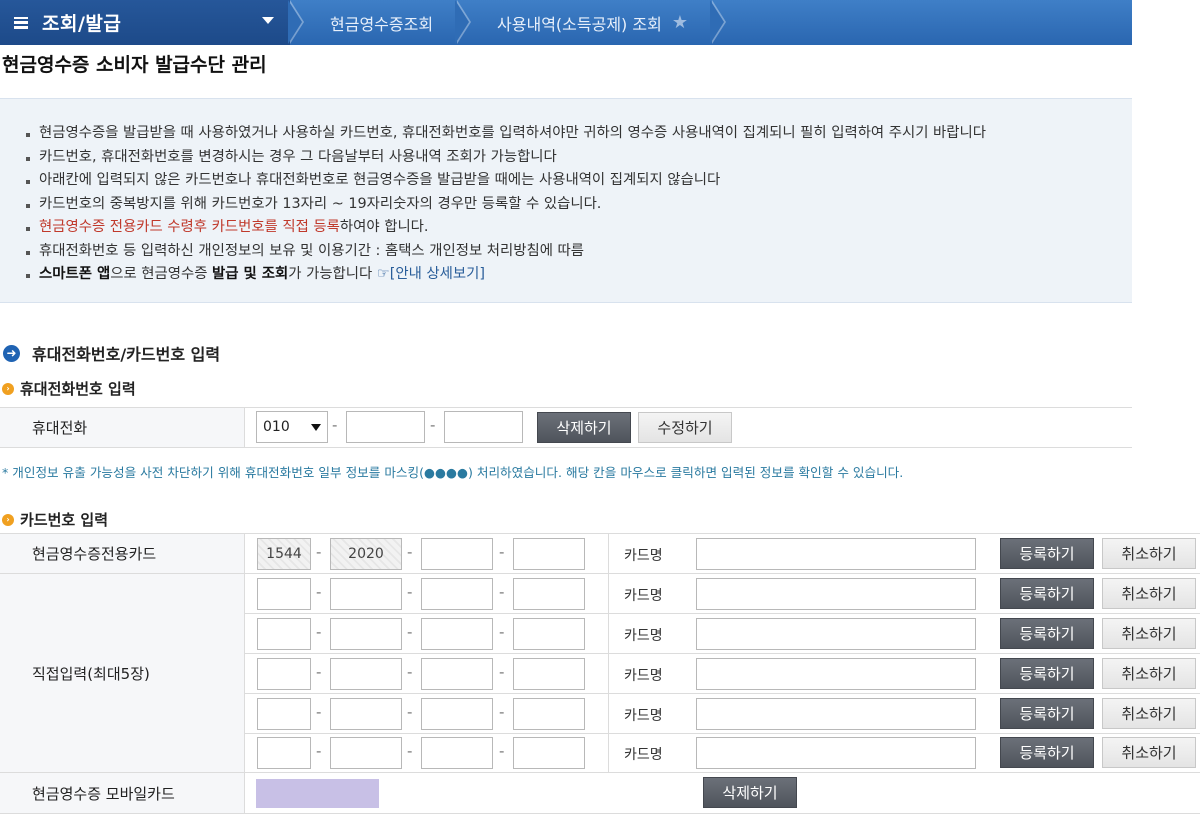  What do you see at coordinates (431, 274) in the screenshot?
I see `guide-detail-link: ☞[안내 상세보기]` at bounding box center [431, 274].